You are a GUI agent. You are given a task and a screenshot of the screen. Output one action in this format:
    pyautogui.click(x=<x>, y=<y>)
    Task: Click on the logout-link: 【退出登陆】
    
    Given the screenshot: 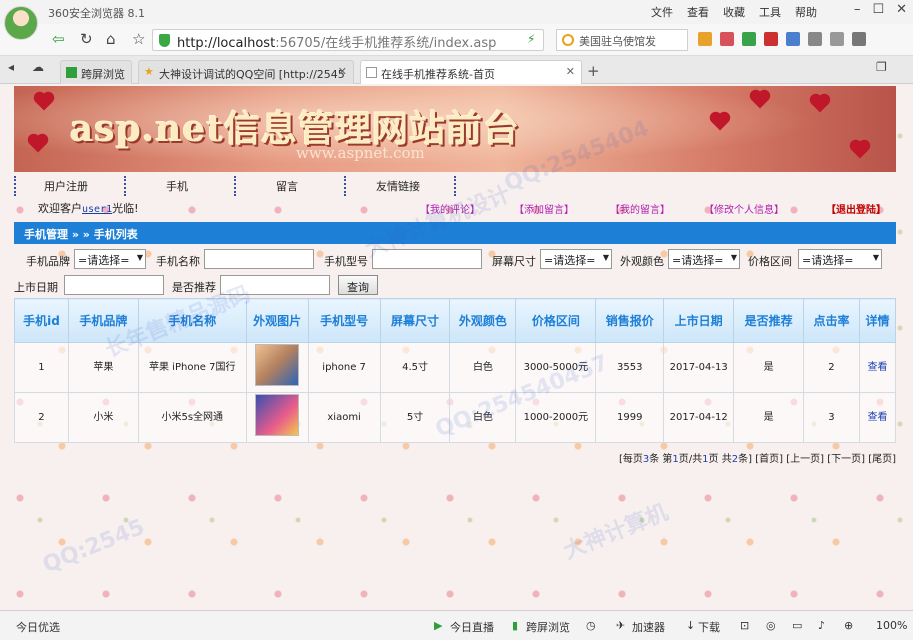 What is the action you would take?
    pyautogui.click(x=856, y=208)
    